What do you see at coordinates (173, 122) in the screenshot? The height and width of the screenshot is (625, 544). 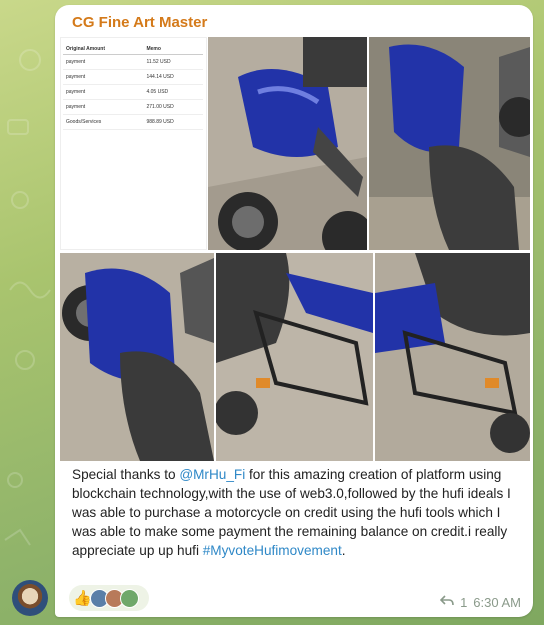 I see `table-cell: 988.89 USD` at bounding box center [173, 122].